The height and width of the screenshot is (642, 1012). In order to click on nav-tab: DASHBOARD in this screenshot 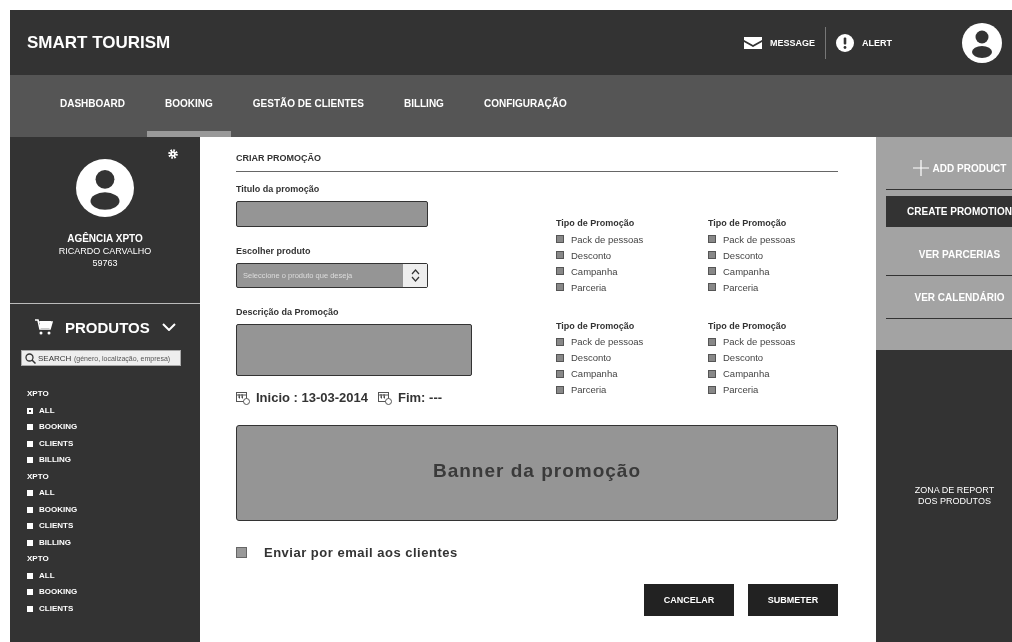, I will do `click(92, 106)`.